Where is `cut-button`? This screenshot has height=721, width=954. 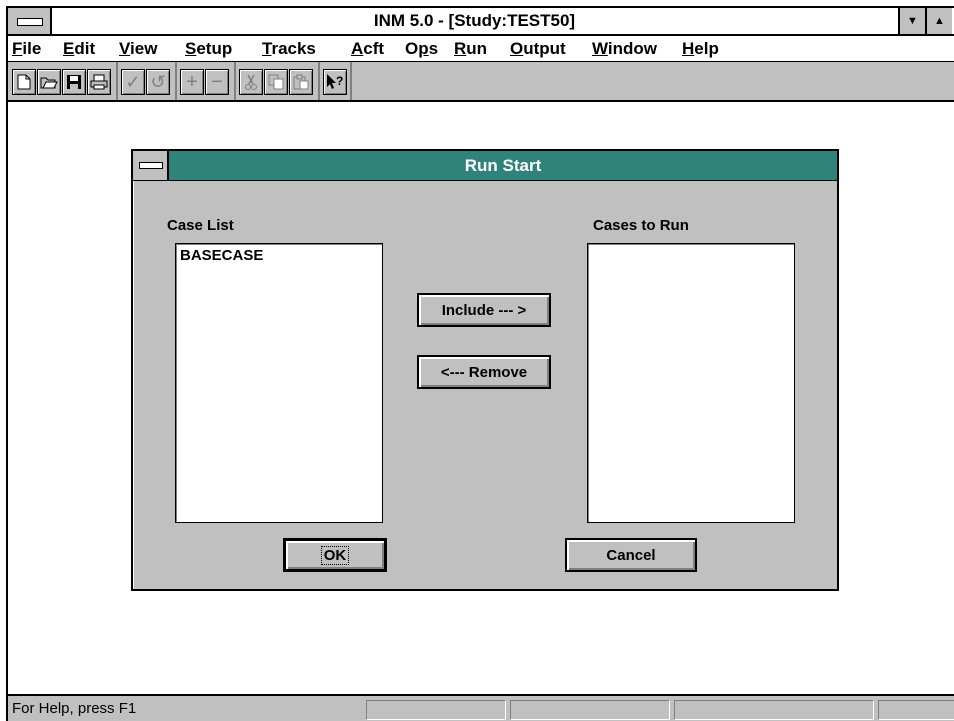 cut-button is located at coordinates (251, 82).